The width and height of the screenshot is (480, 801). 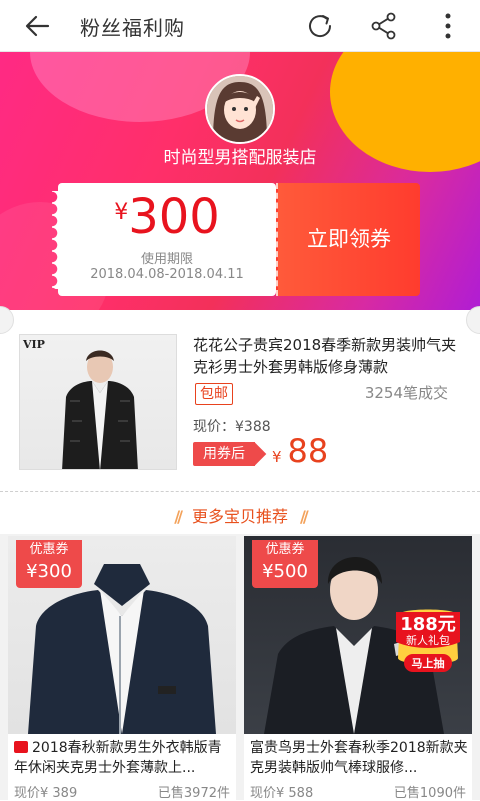 I want to click on product-title: 花花公子贵宾2018春季新款男装帅气夹克衫男士外套男韩版修身薄款, so click(x=325, y=356).